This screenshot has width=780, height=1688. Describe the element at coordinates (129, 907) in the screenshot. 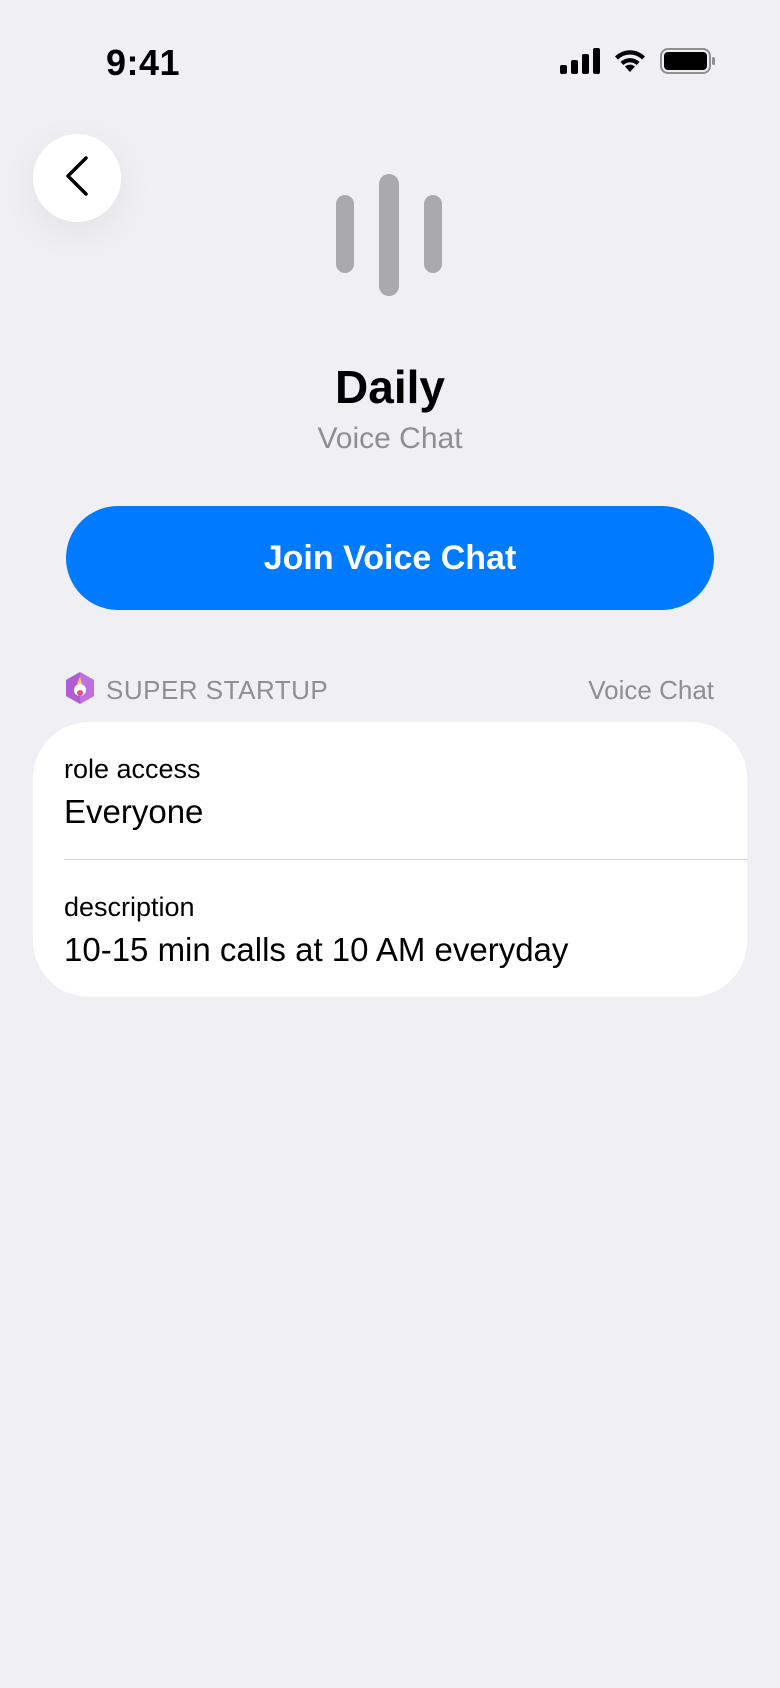

I see `description-label: description` at that location.